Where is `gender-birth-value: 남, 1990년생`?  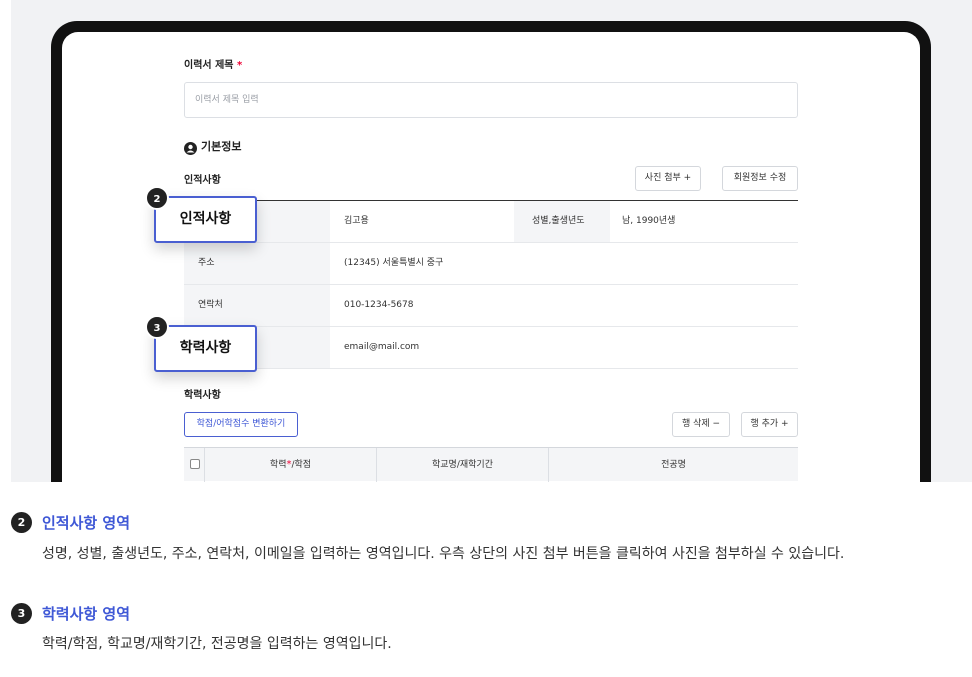 gender-birth-value: 남, 1990년생 is located at coordinates (648, 221).